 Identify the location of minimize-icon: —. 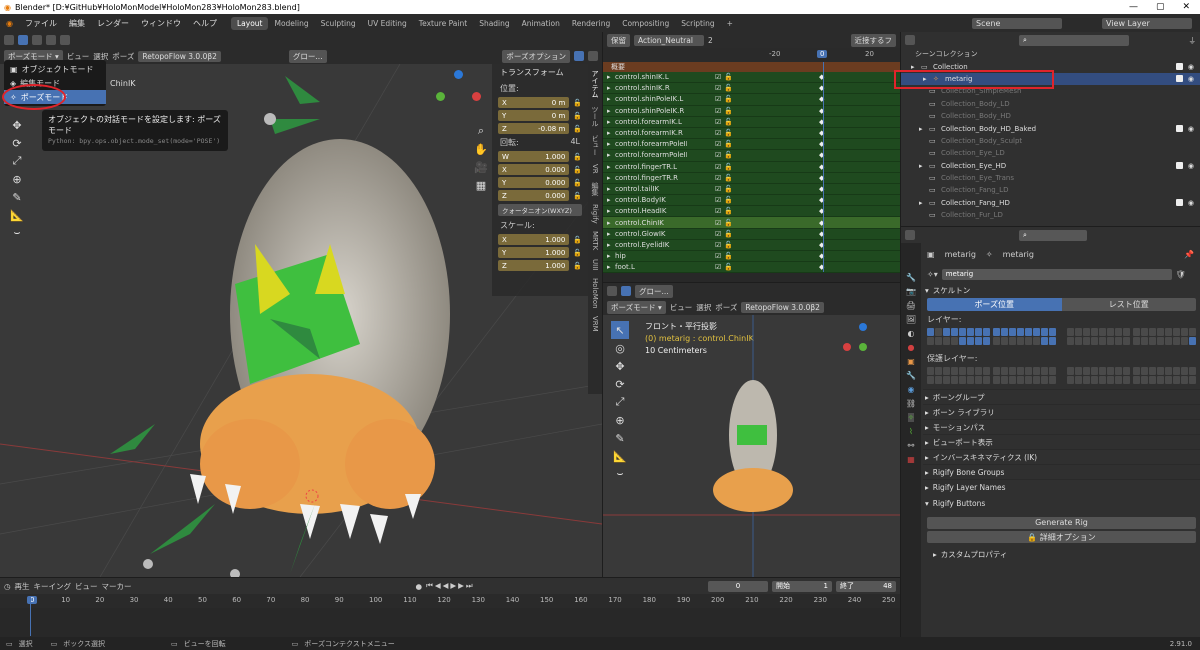
(1133, 7).